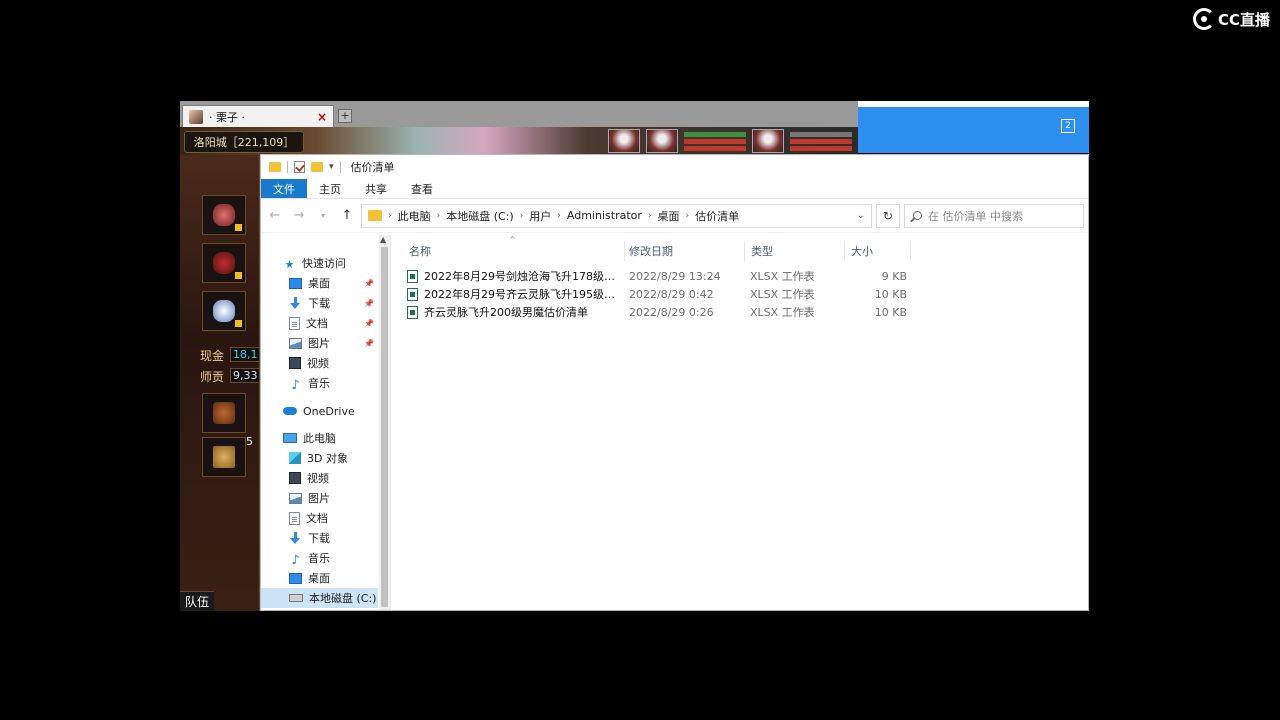  I want to click on breadcrumb-item: 用户, so click(540, 216).